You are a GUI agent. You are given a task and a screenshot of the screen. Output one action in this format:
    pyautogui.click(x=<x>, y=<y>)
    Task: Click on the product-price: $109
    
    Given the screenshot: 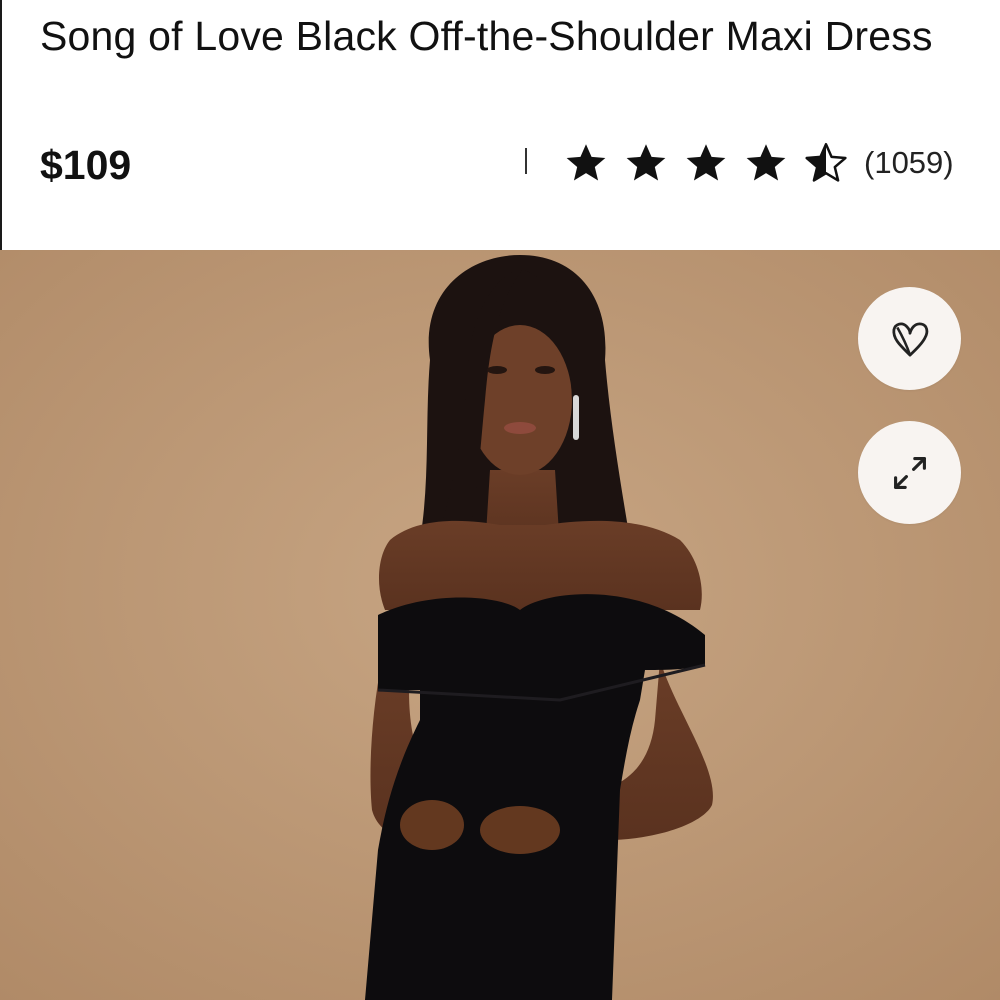 What is the action you would take?
    pyautogui.click(x=86, y=165)
    